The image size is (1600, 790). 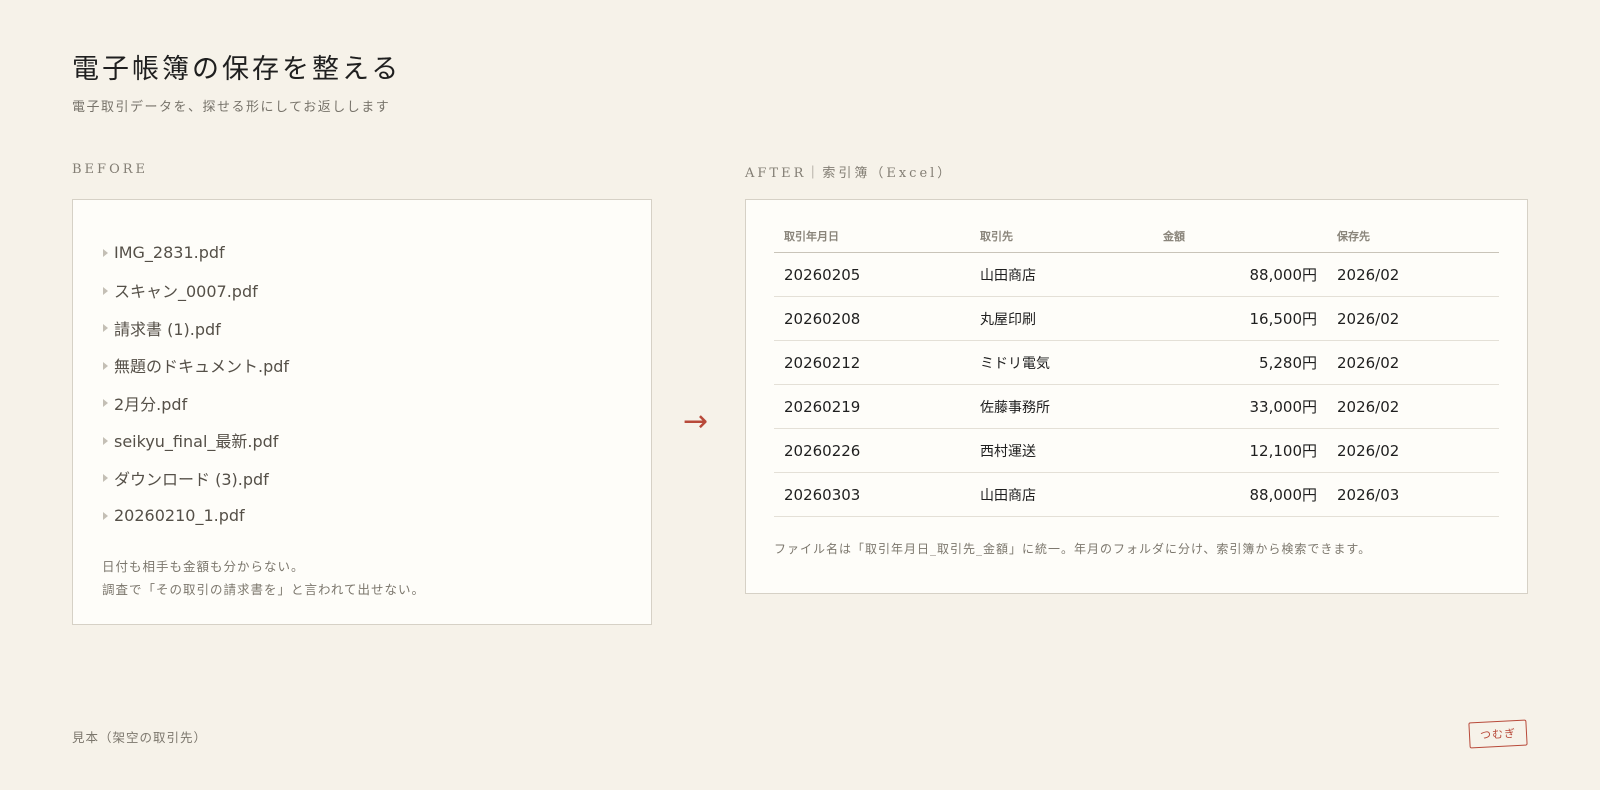 What do you see at coordinates (202, 367) in the screenshot?
I see `file-name: 無題のドキュメント.pdf` at bounding box center [202, 367].